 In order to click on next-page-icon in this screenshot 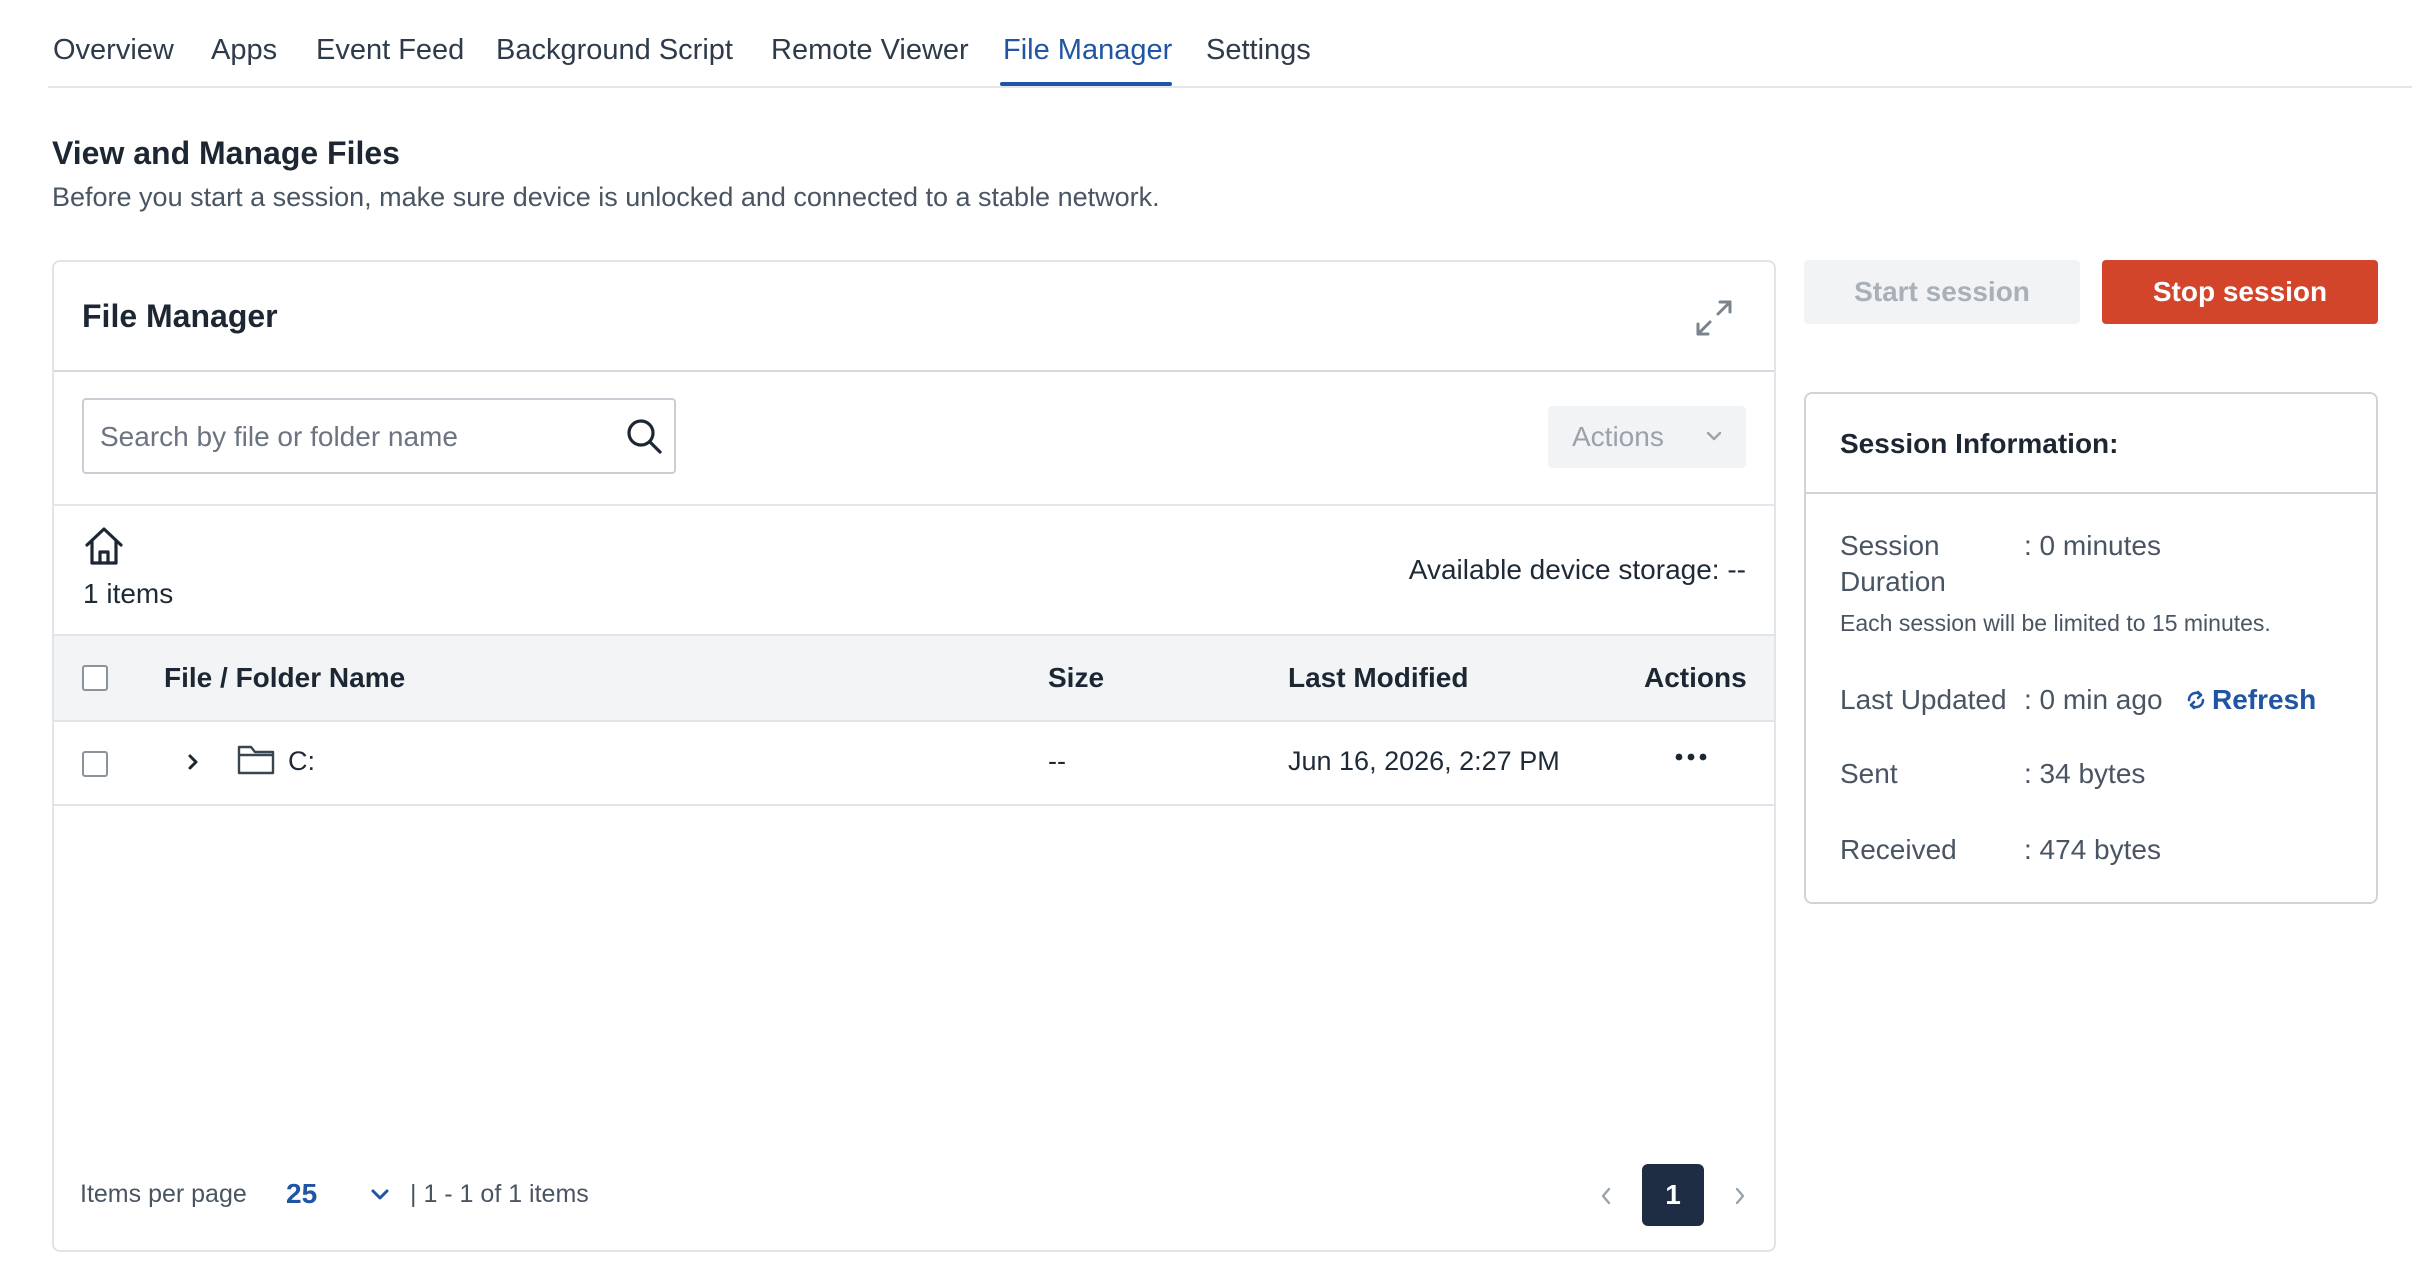, I will do `click(1740, 1196)`.